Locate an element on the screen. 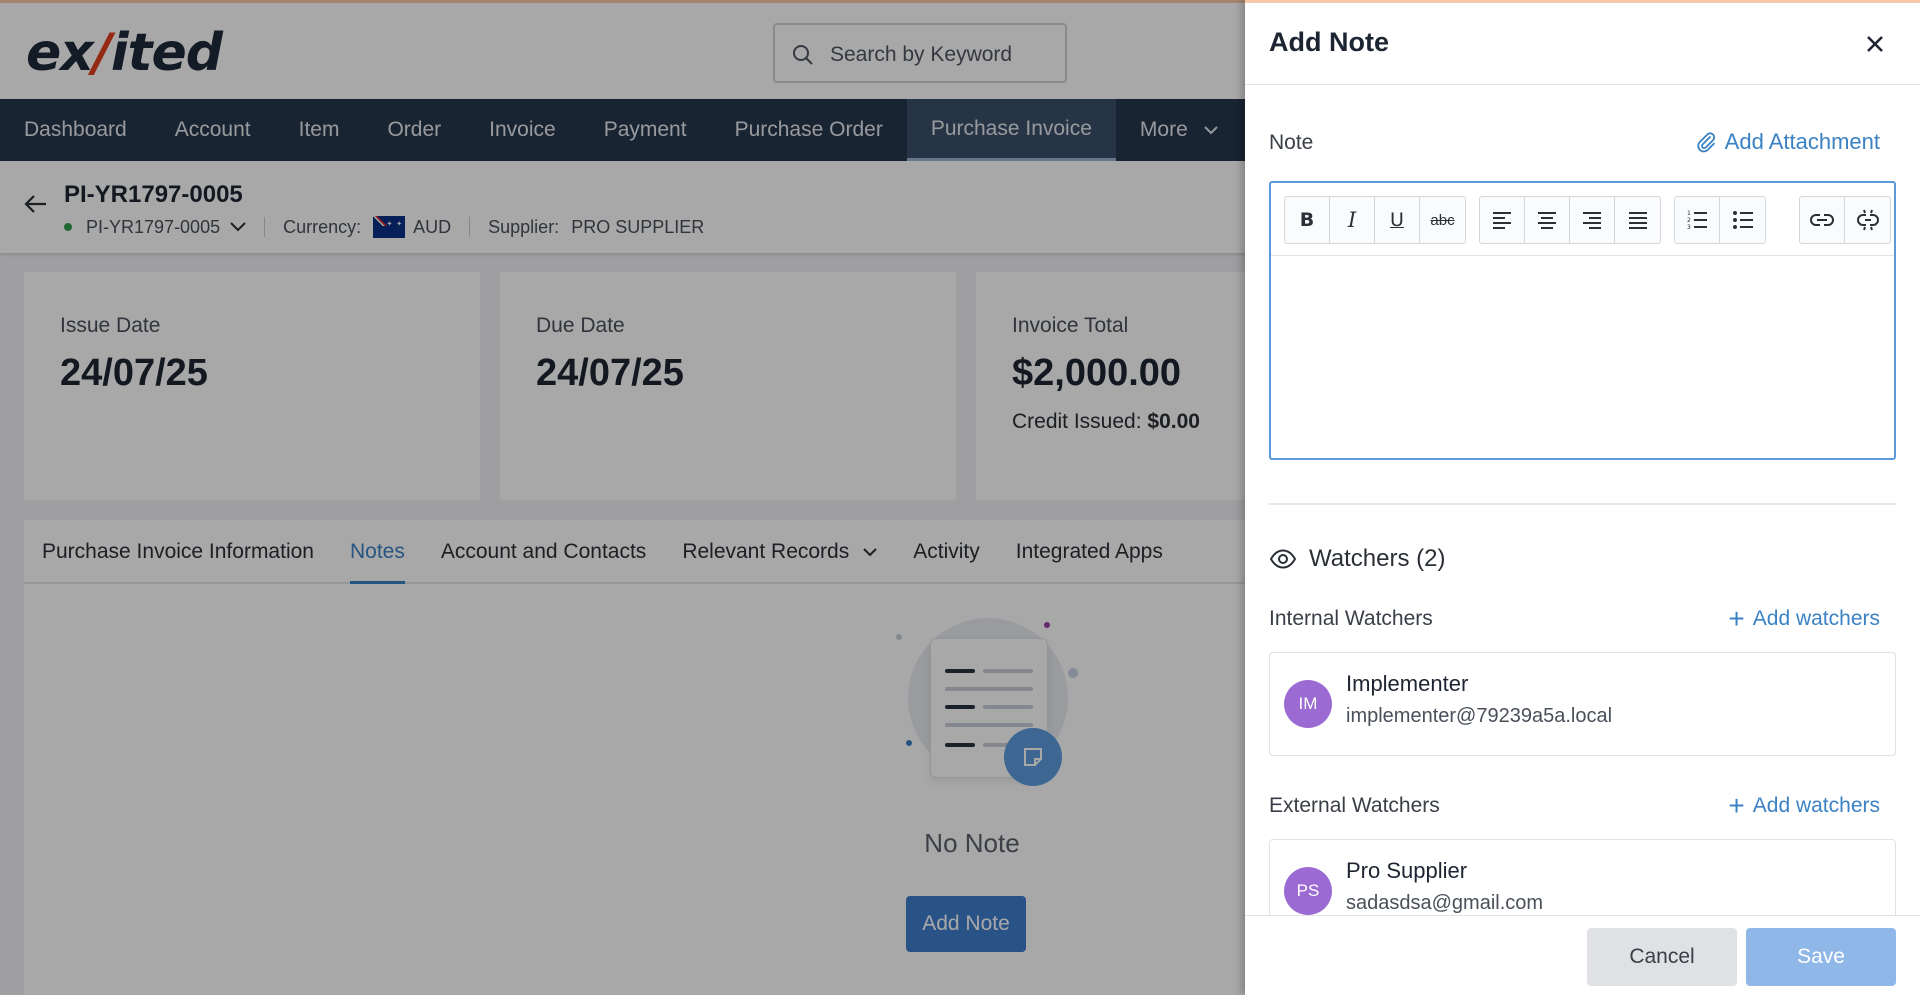 The width and height of the screenshot is (1920, 995). add-external-watchers-label: Add watchers is located at coordinates (1816, 805).